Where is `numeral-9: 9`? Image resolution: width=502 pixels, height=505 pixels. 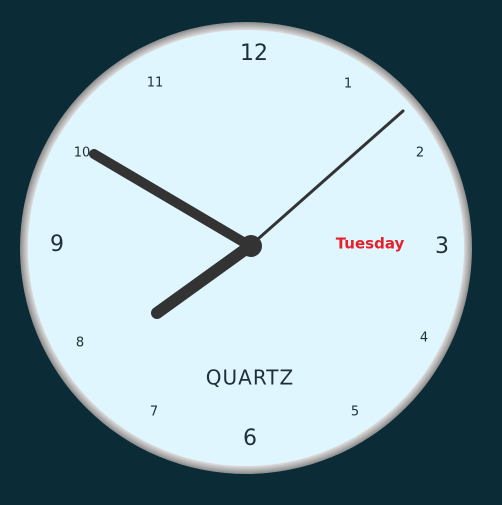 numeral-9: 9 is located at coordinates (57, 244).